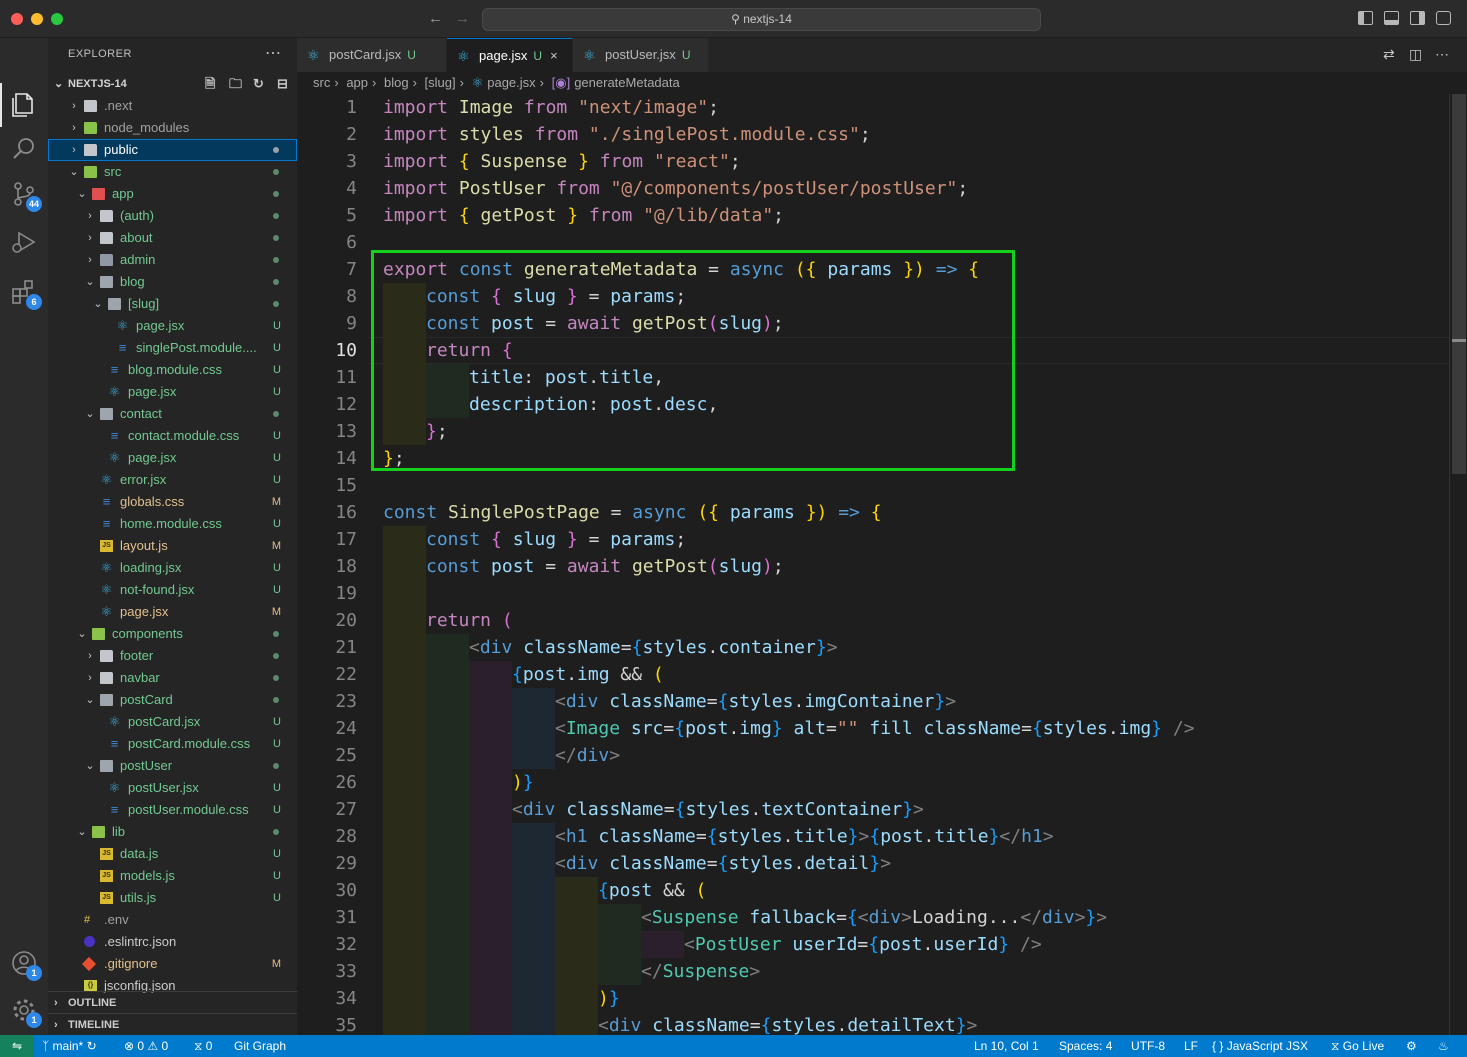  Describe the element at coordinates (1411, 1046) in the screenshot. I see `feedback-icon: ⚙` at that location.